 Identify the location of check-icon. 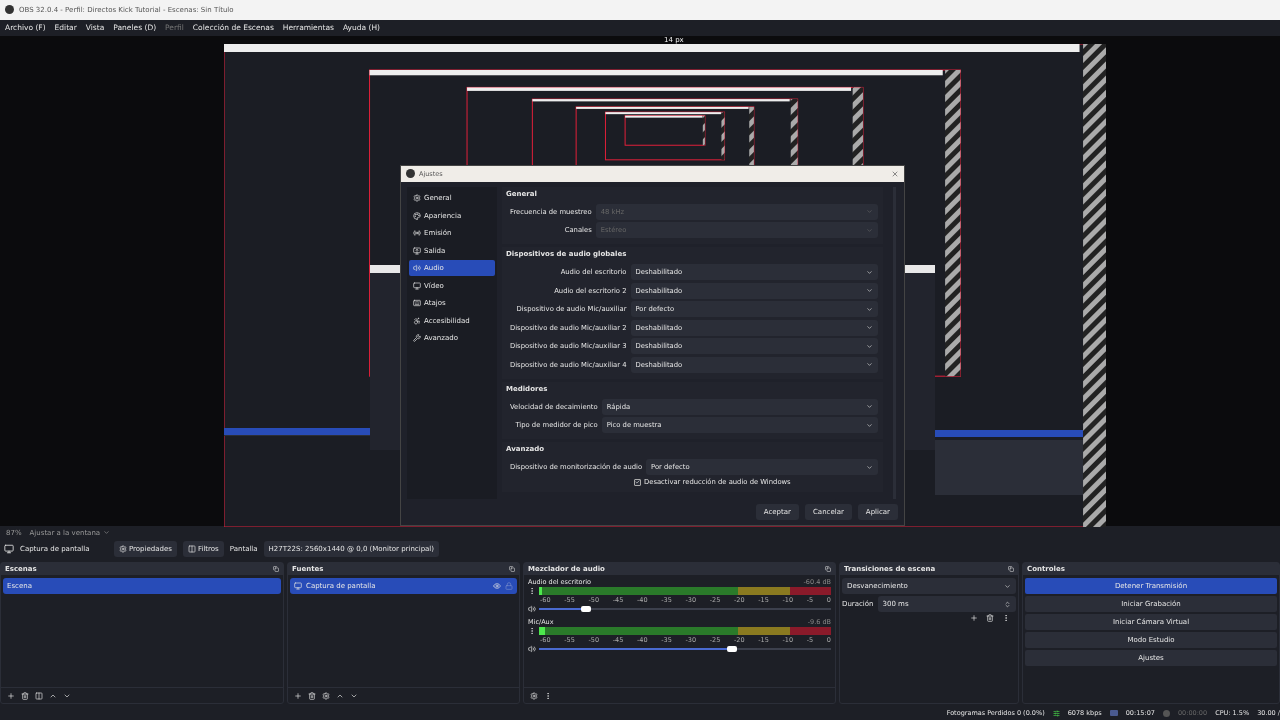
(637, 482).